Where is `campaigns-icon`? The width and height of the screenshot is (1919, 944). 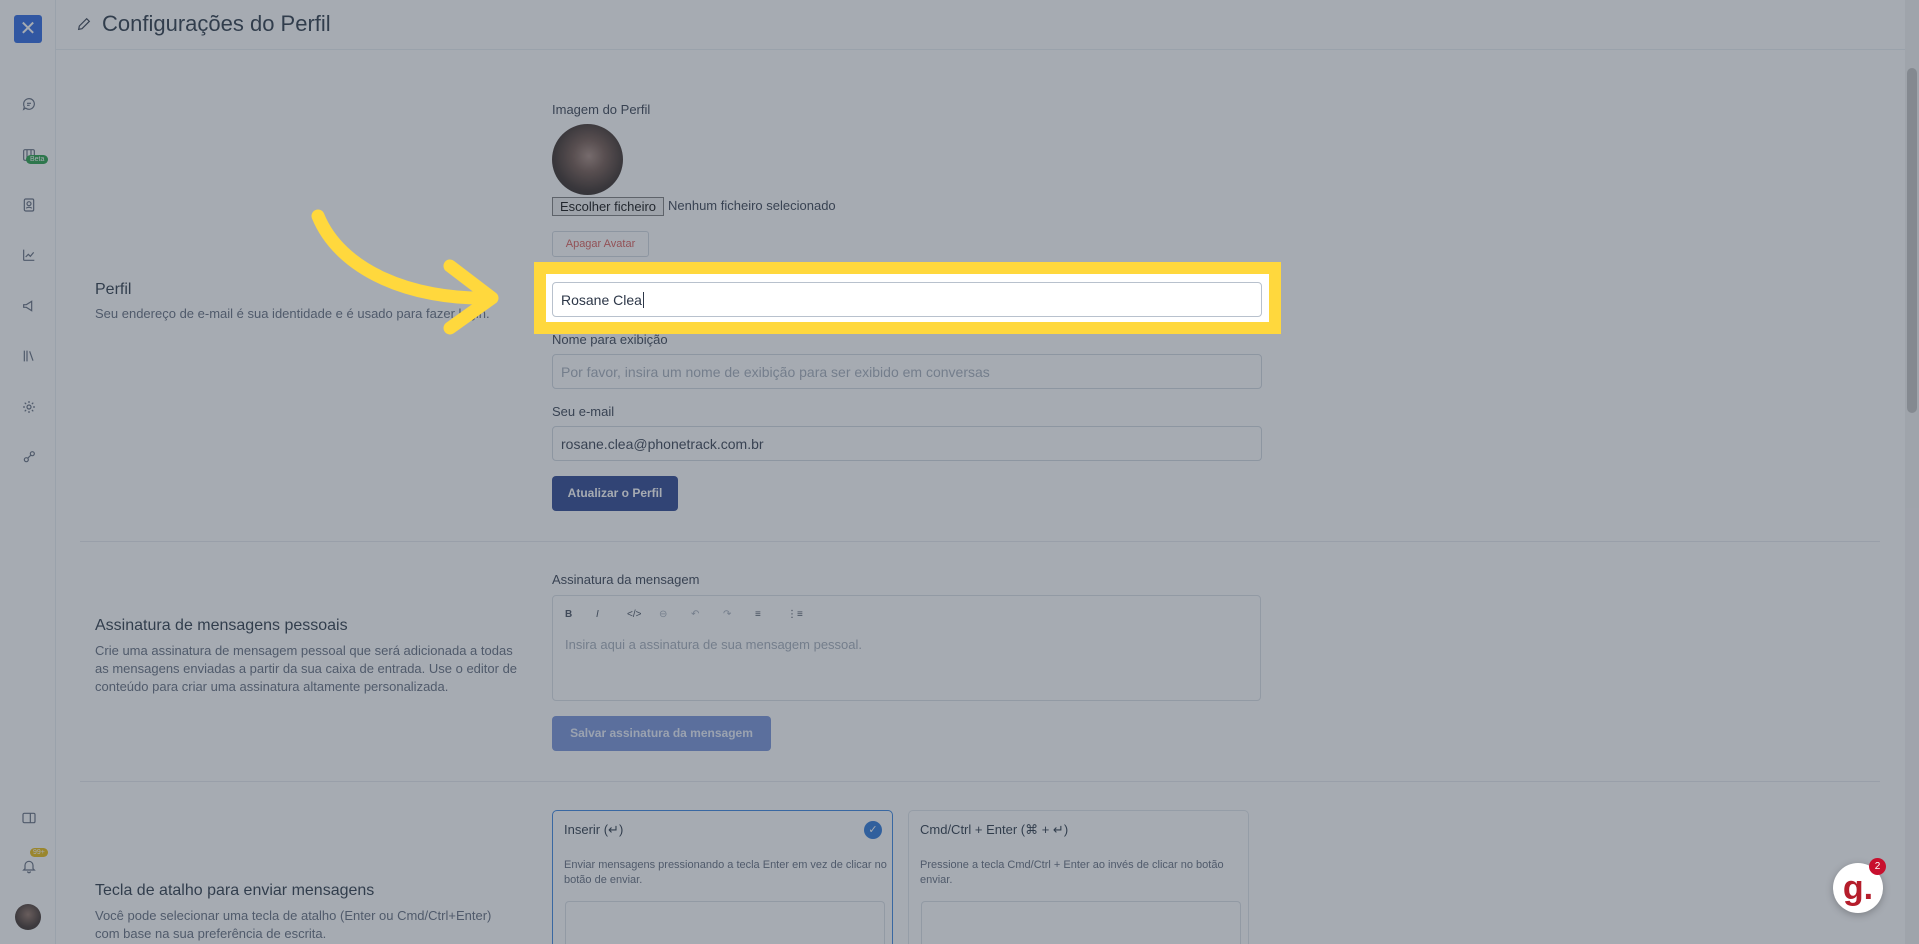
campaigns-icon is located at coordinates (29, 306).